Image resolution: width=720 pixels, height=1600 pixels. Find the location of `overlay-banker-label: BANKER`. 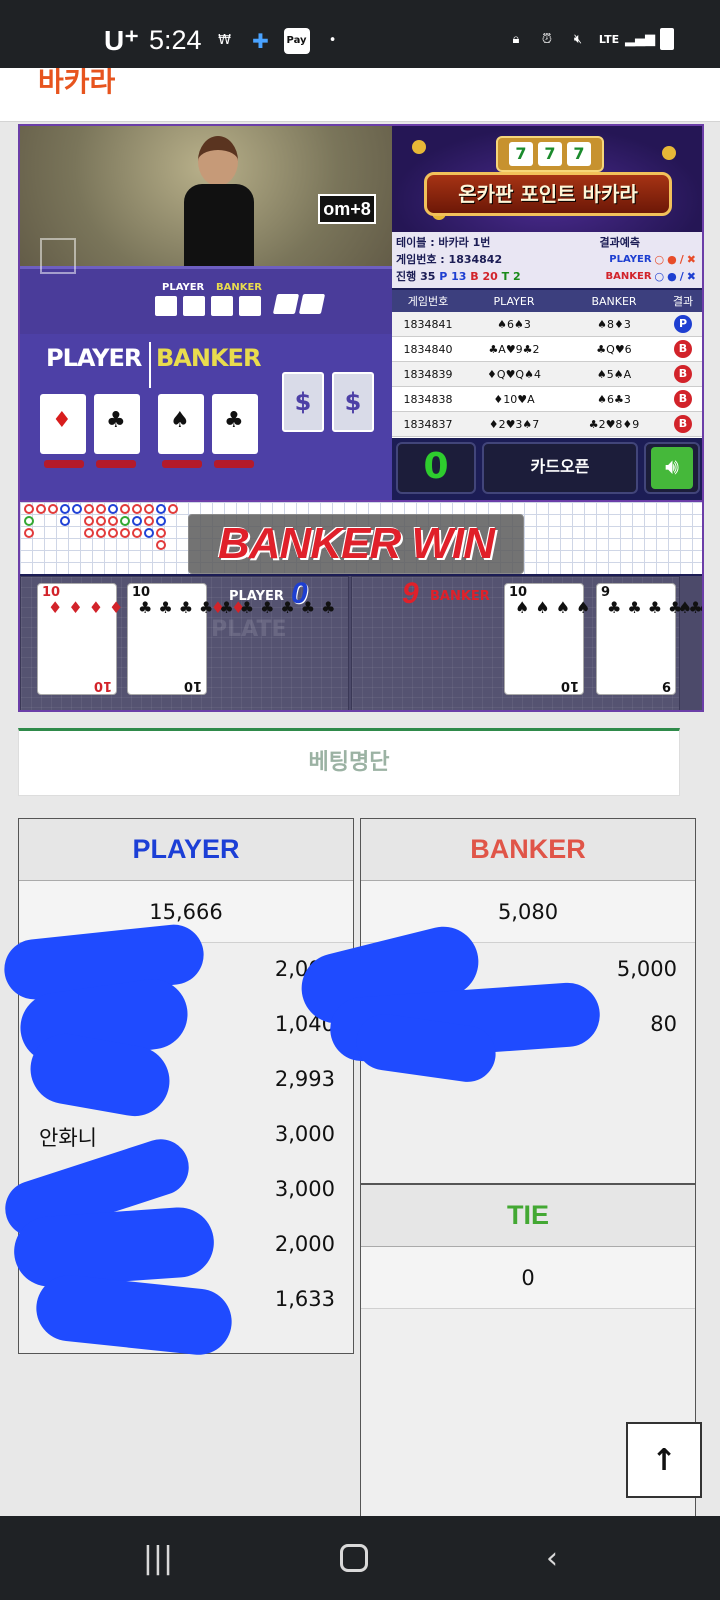

overlay-banker-label: BANKER is located at coordinates (208, 358).